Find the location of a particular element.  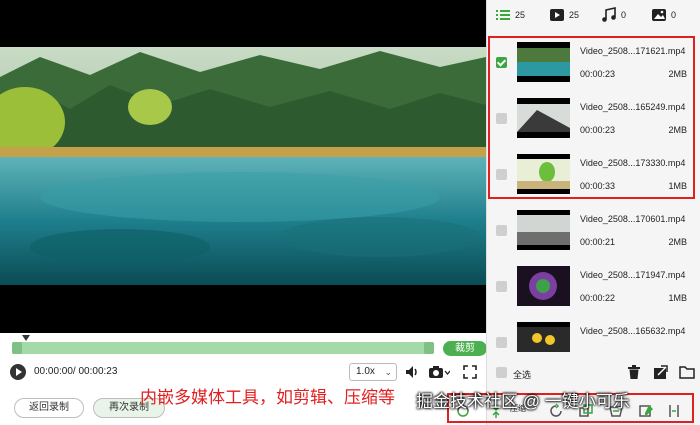

select-all-label: 全选 is located at coordinates (522, 375).